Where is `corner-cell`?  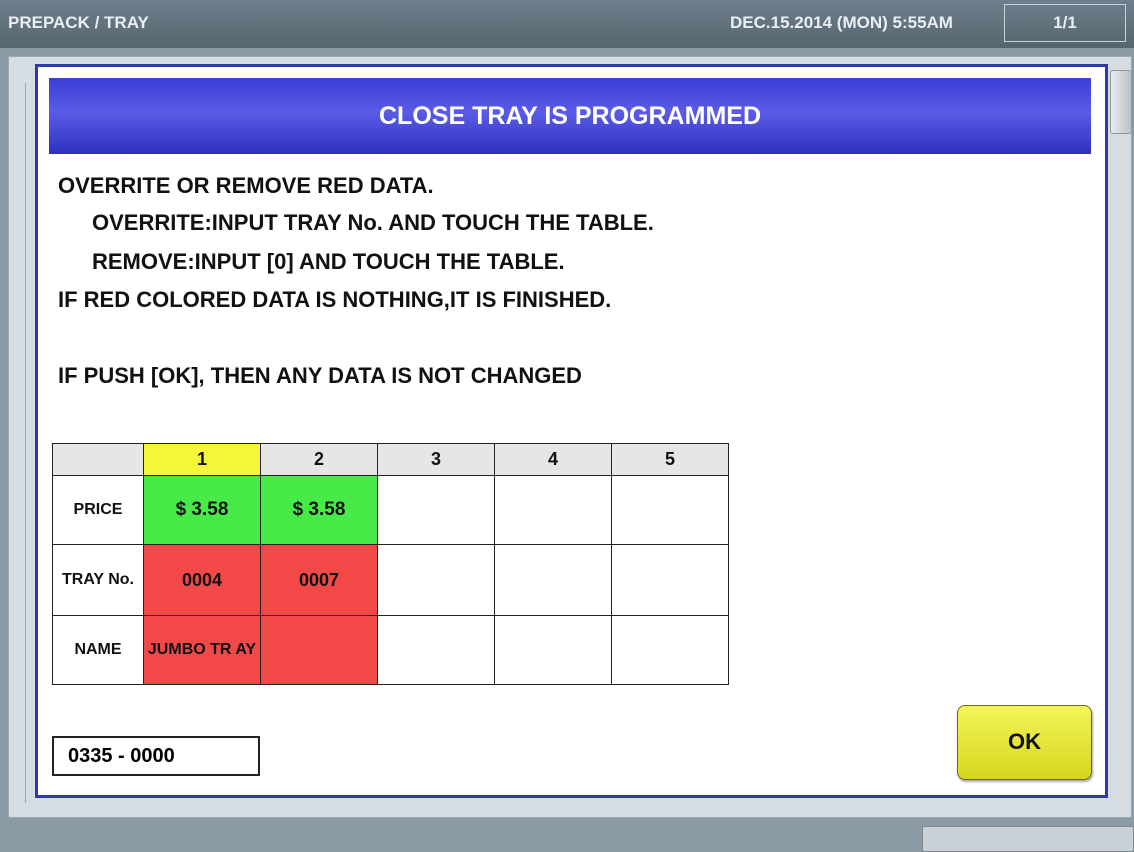 corner-cell is located at coordinates (98, 459).